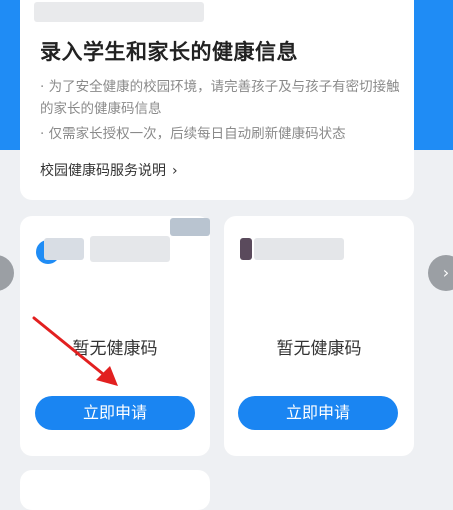  Describe the element at coordinates (220, 98) in the screenshot. I see `info-bullet-1: · 为了安全健康的校园环境，请完善孩子及与孩子有密切接触的家长的健康码信息` at that location.